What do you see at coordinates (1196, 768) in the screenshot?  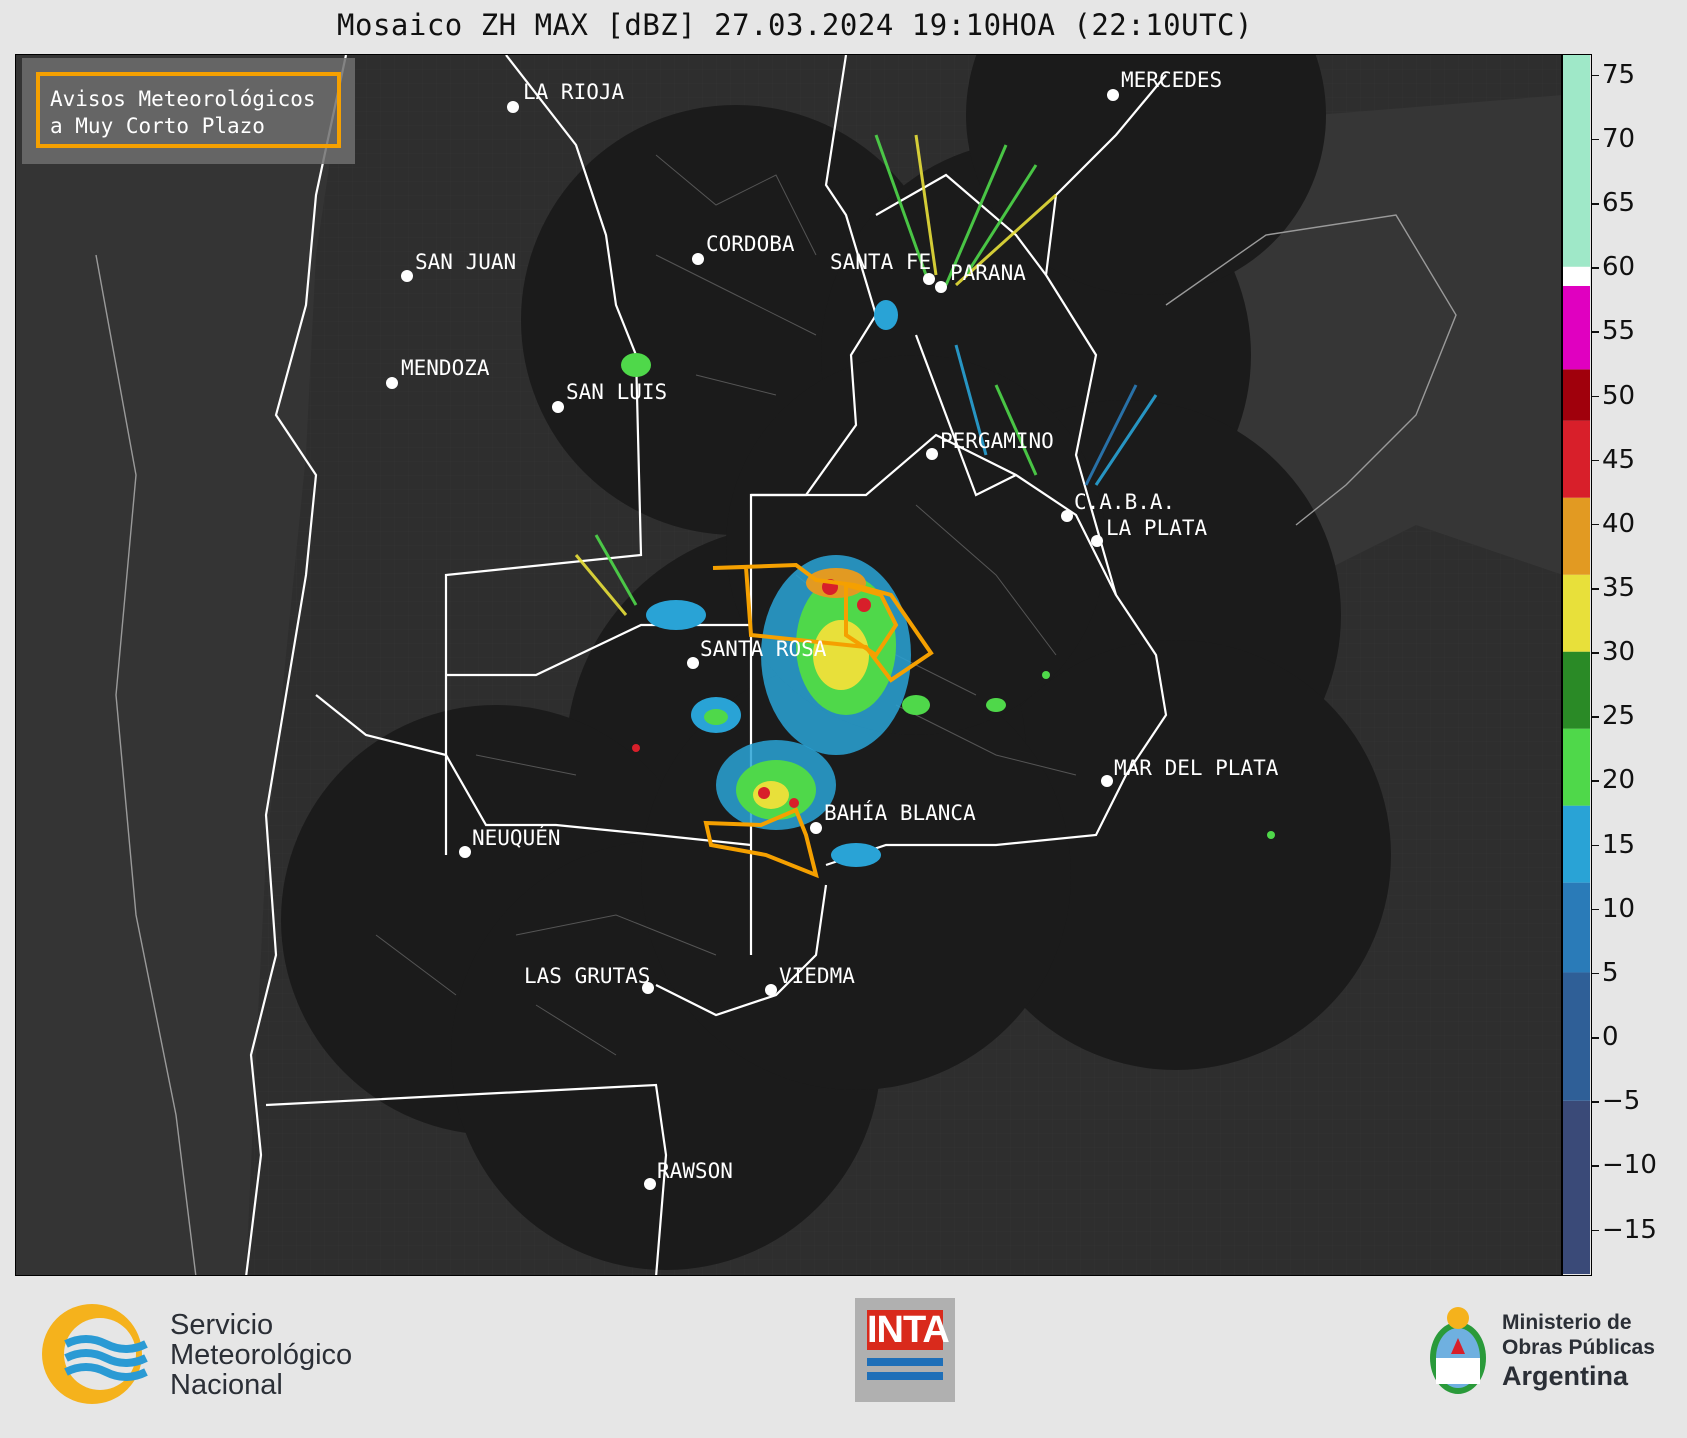 I see `city-label: MAR DEL PLATA` at bounding box center [1196, 768].